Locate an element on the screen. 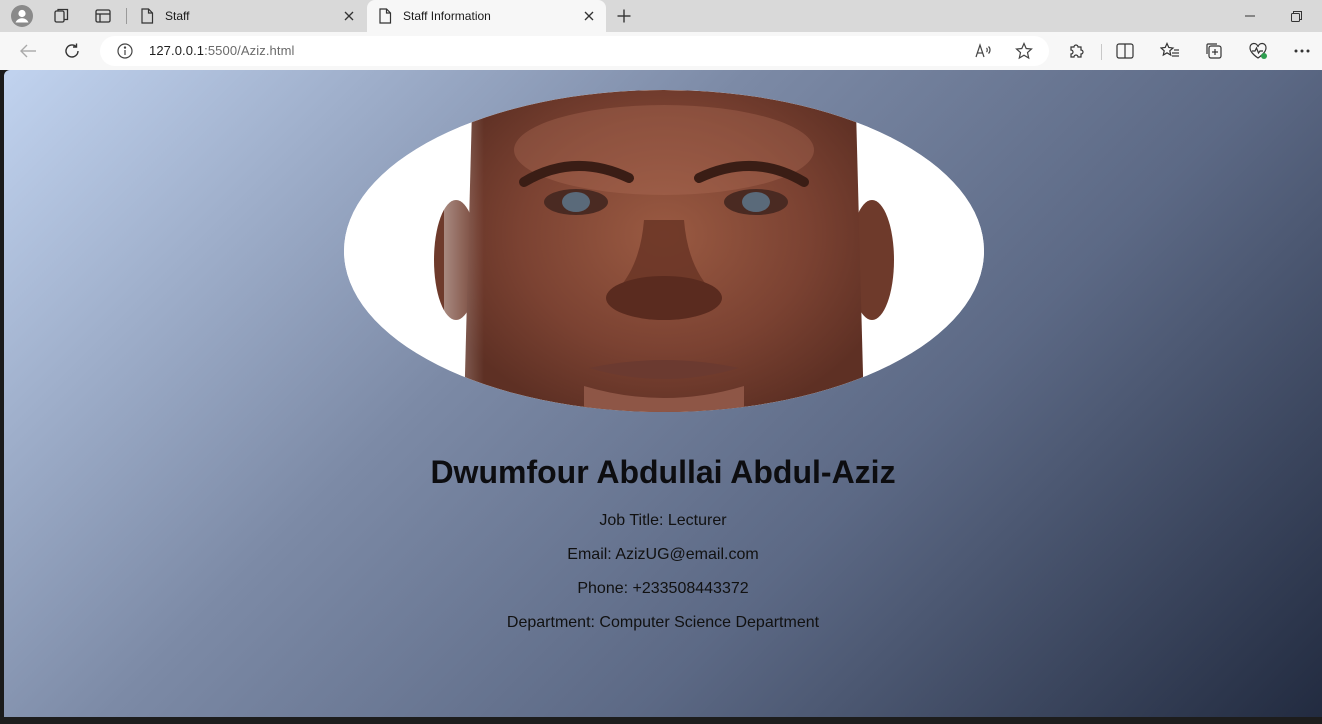 The height and width of the screenshot is (724, 1322). restore-icon is located at coordinates (1296, 16).